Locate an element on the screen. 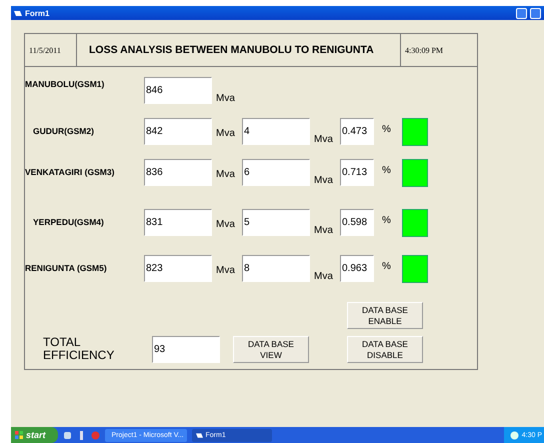 Image resolution: width=544 pixels, height=443 pixels. date-label: 11/5/2011 is located at coordinates (51, 50).